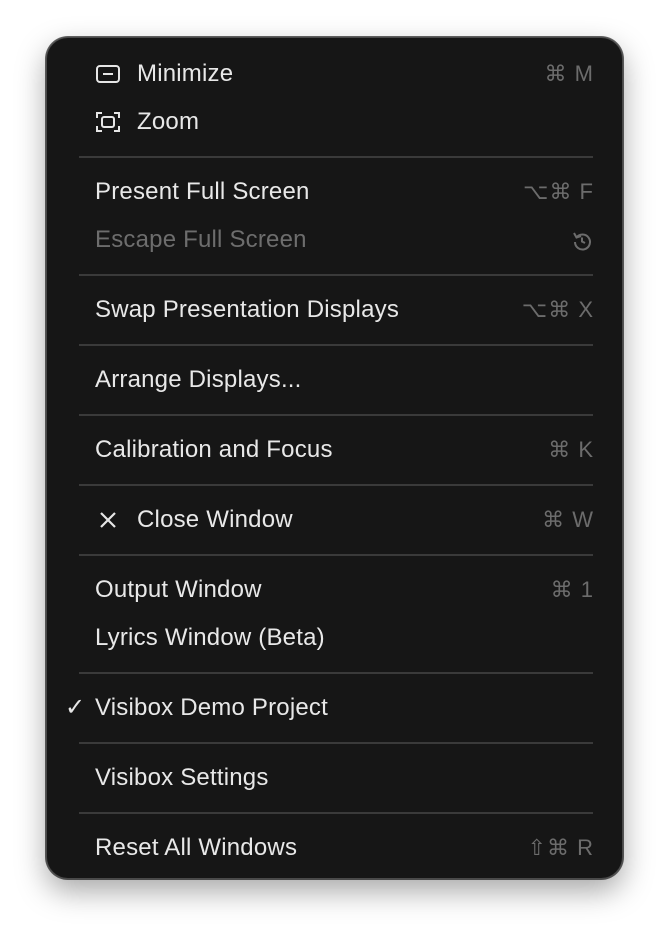 This screenshot has width=670, height=934. What do you see at coordinates (108, 74) in the screenshot?
I see `minimize-icon` at bounding box center [108, 74].